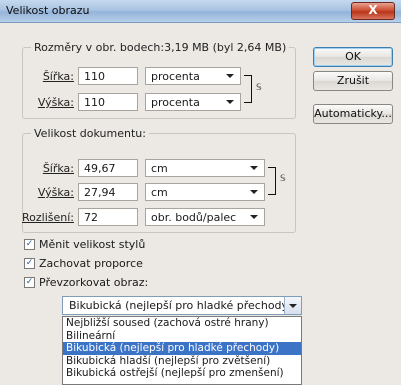 Image resolution: width=401 pixels, height=385 pixels. What do you see at coordinates (108, 192) in the screenshot?
I see `doc-height-input: 27,94` at bounding box center [108, 192].